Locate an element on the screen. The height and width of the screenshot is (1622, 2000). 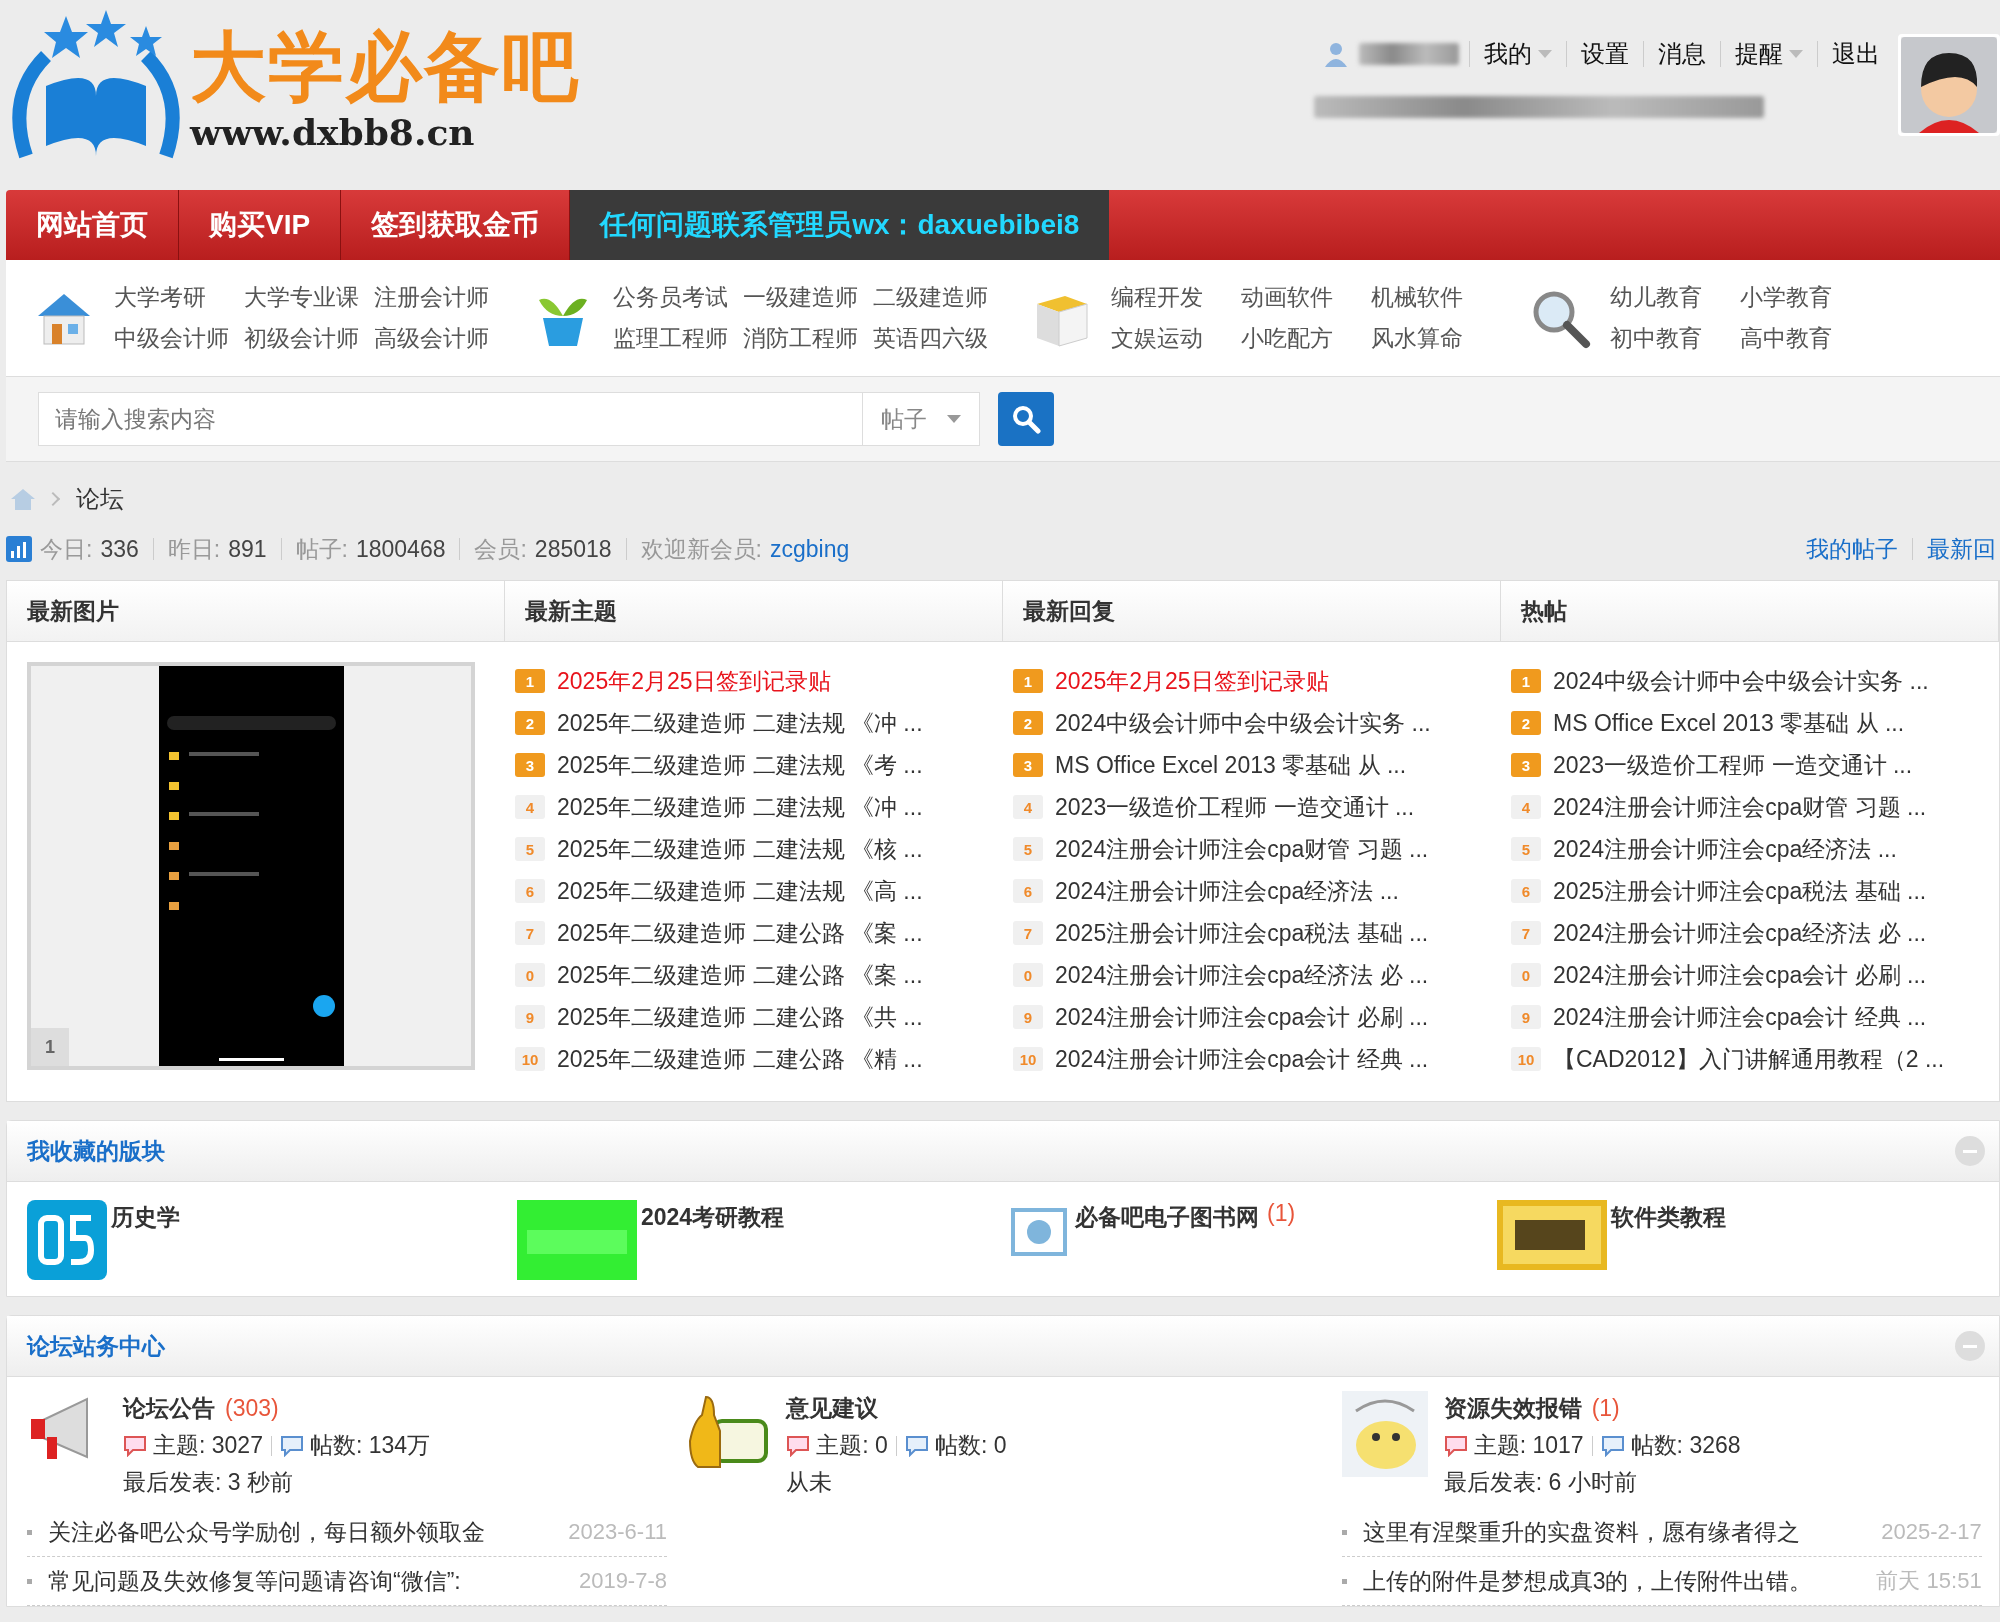
forum-link: 资源失效报错 is located at coordinates (1512, 1408).